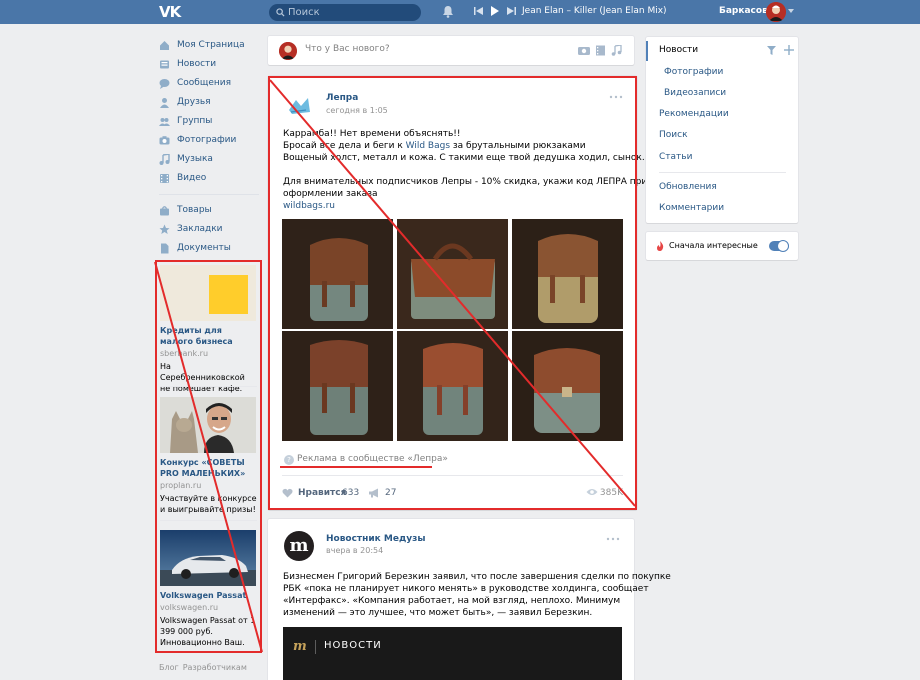 The image size is (920, 680). What do you see at coordinates (299, 546) in the screenshot?
I see `meduza-logo-icon: m` at bounding box center [299, 546].